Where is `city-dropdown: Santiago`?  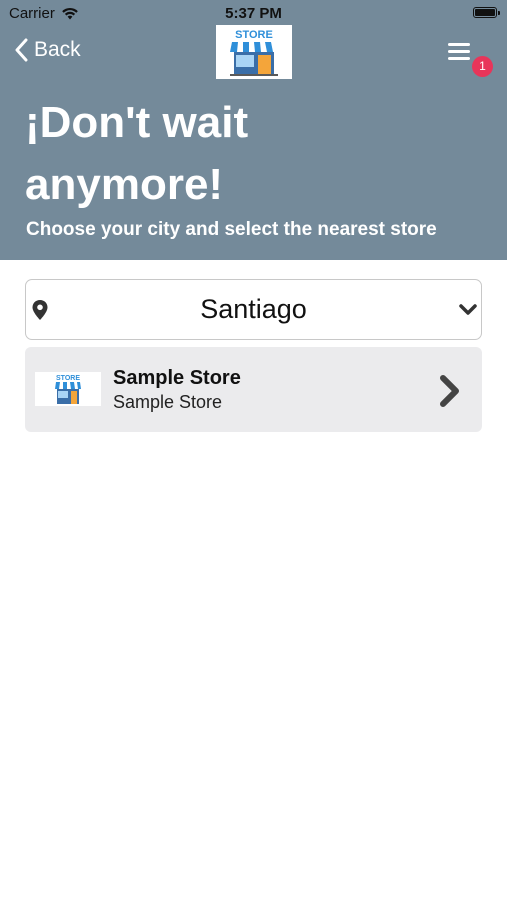 city-dropdown: Santiago is located at coordinates (253, 309).